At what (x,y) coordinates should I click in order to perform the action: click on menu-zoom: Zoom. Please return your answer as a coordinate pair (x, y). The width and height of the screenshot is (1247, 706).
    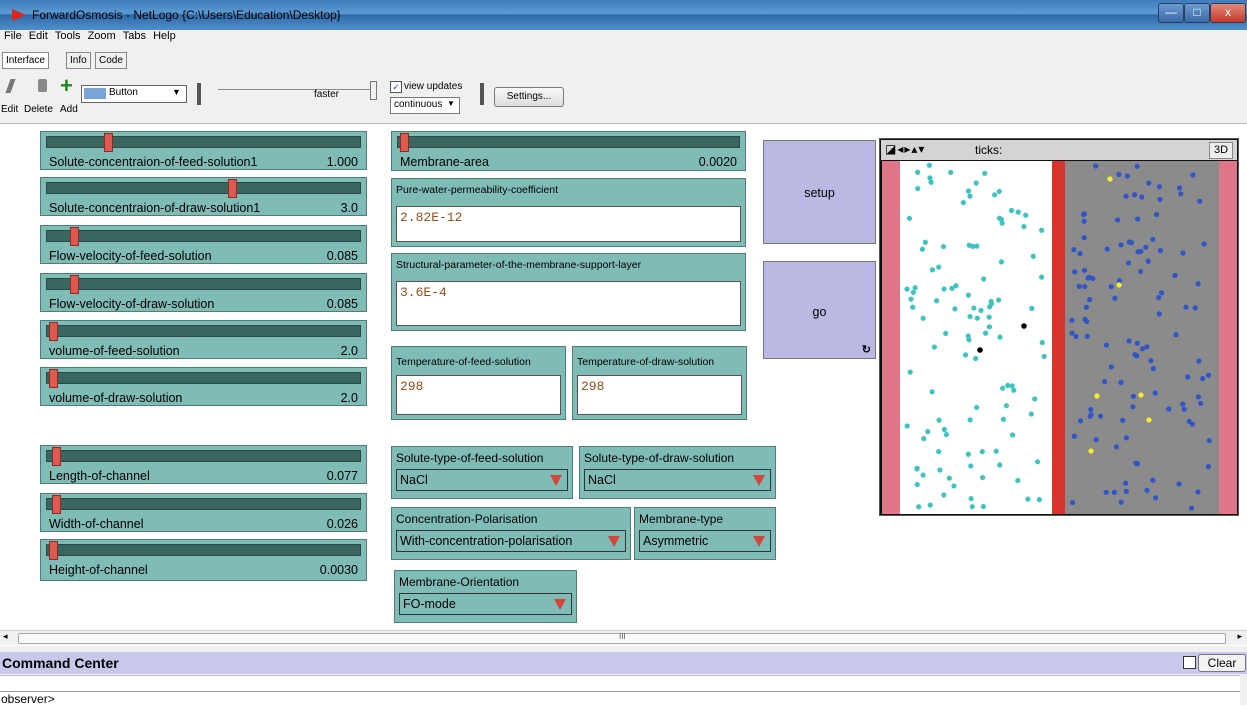
    Looking at the image, I should click on (102, 36).